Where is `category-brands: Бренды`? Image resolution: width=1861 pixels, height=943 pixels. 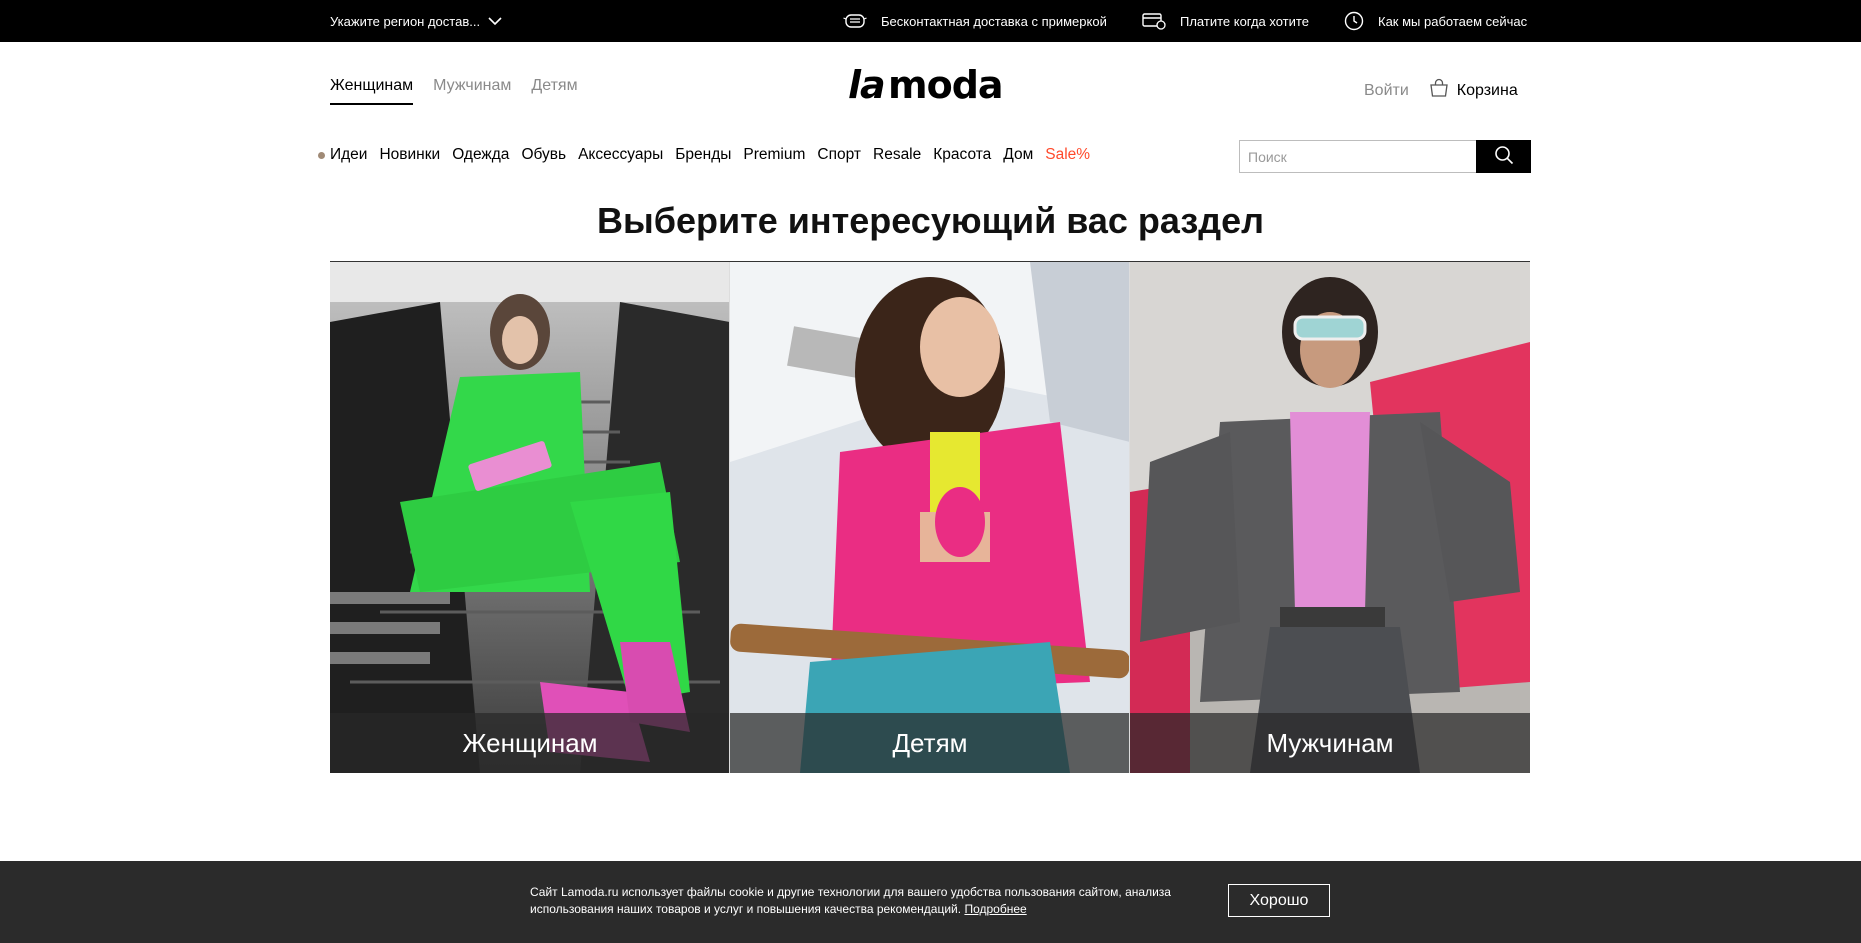
category-brands: Бренды is located at coordinates (703, 155).